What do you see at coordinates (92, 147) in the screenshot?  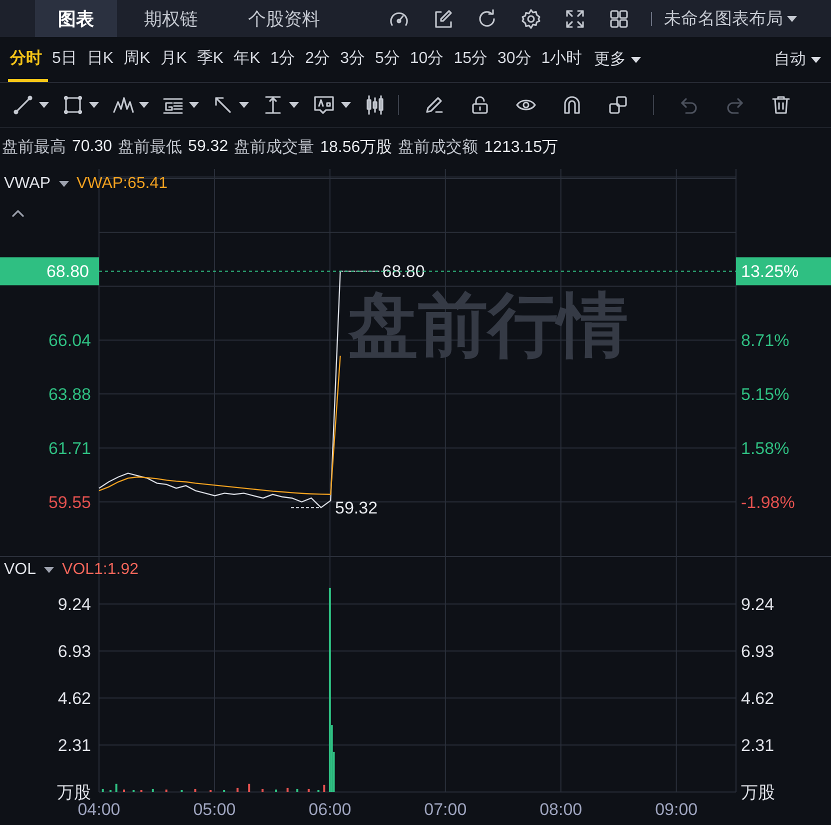 I see `stat-value: 70.30` at bounding box center [92, 147].